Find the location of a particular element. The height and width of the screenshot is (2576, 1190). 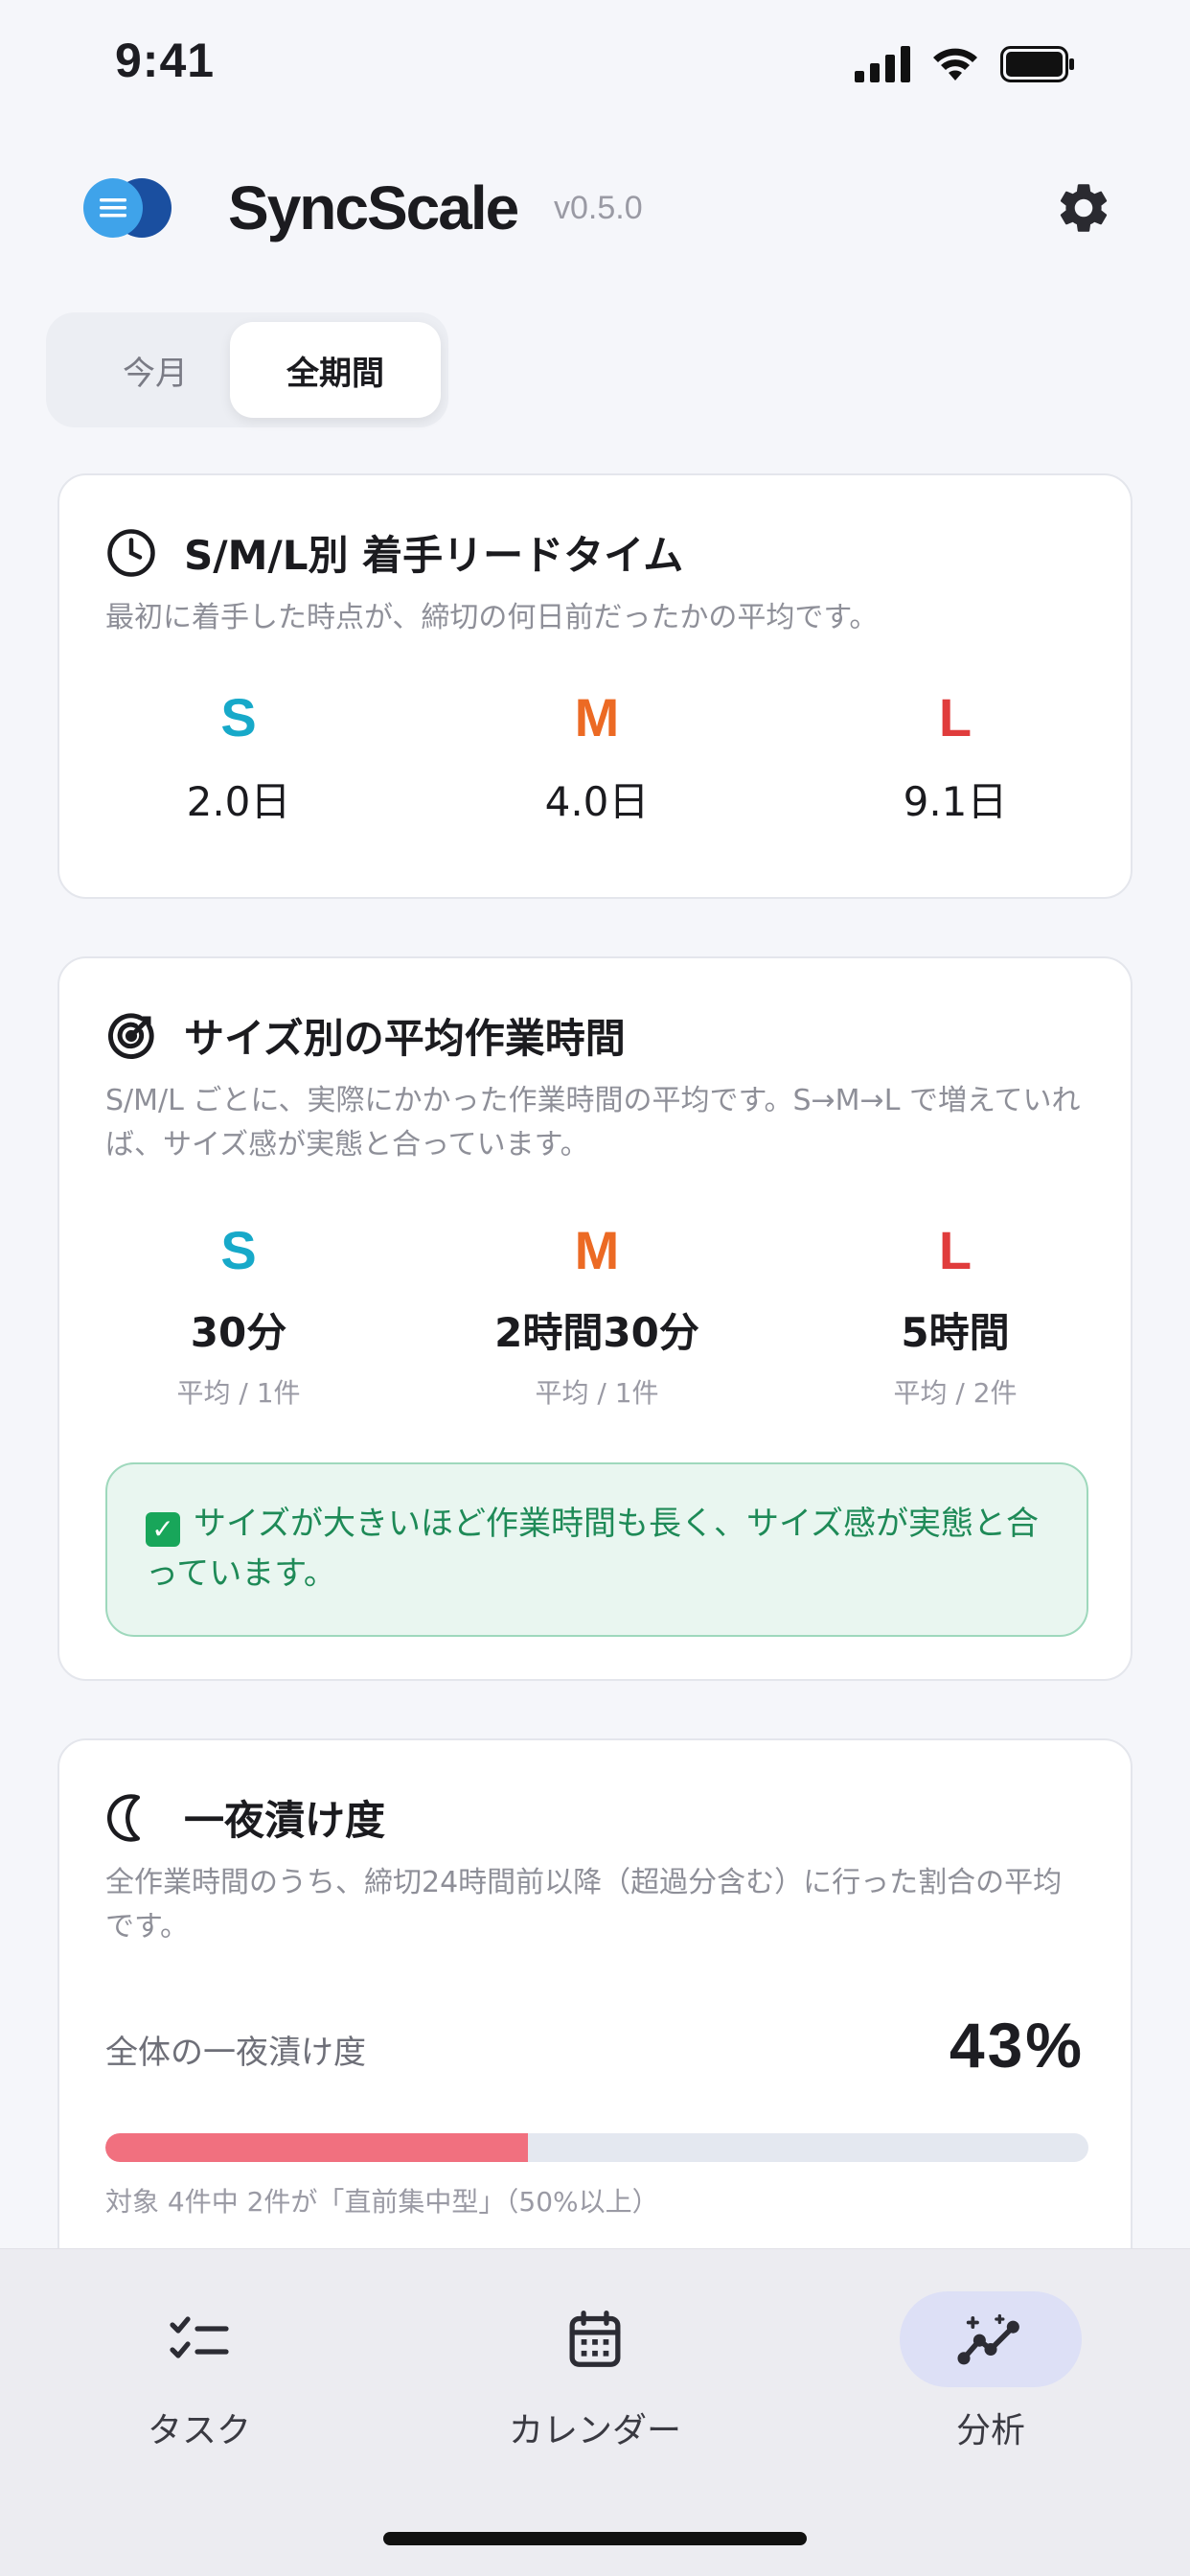

lead-time-stats: S 2.0日 M 4.0日 L 9.1日 is located at coordinates (596, 757).